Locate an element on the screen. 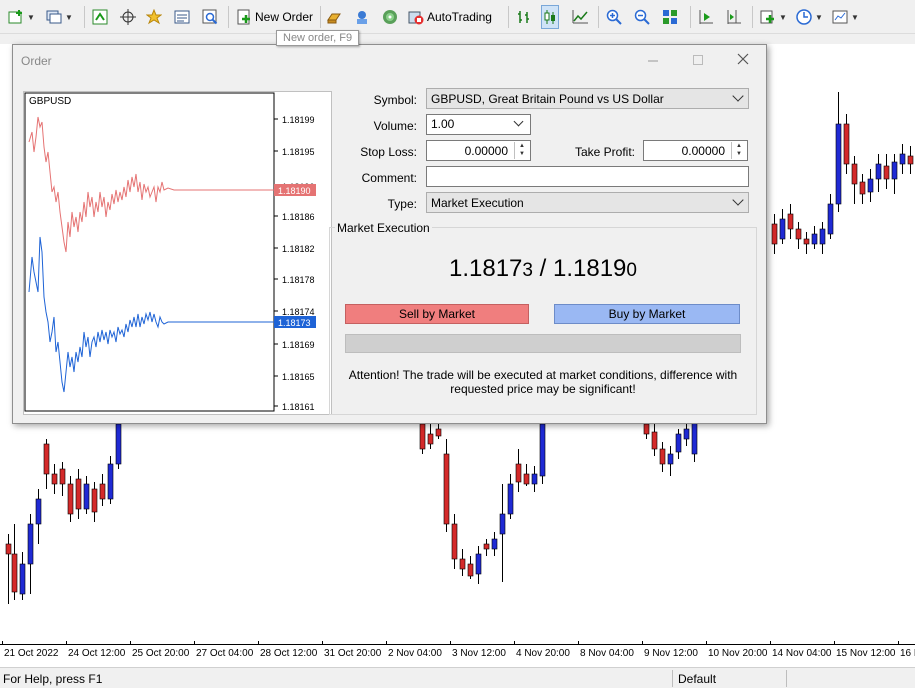 This screenshot has height=688, width=915. date-axis-label: 25 Oct 20:00 is located at coordinates (161, 653).